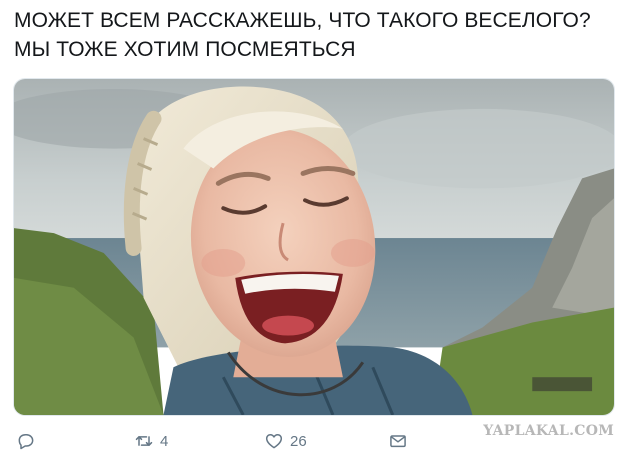 This screenshot has width=640, height=459. What do you see at coordinates (164, 441) in the screenshot?
I see `retweet-count: 4` at bounding box center [164, 441].